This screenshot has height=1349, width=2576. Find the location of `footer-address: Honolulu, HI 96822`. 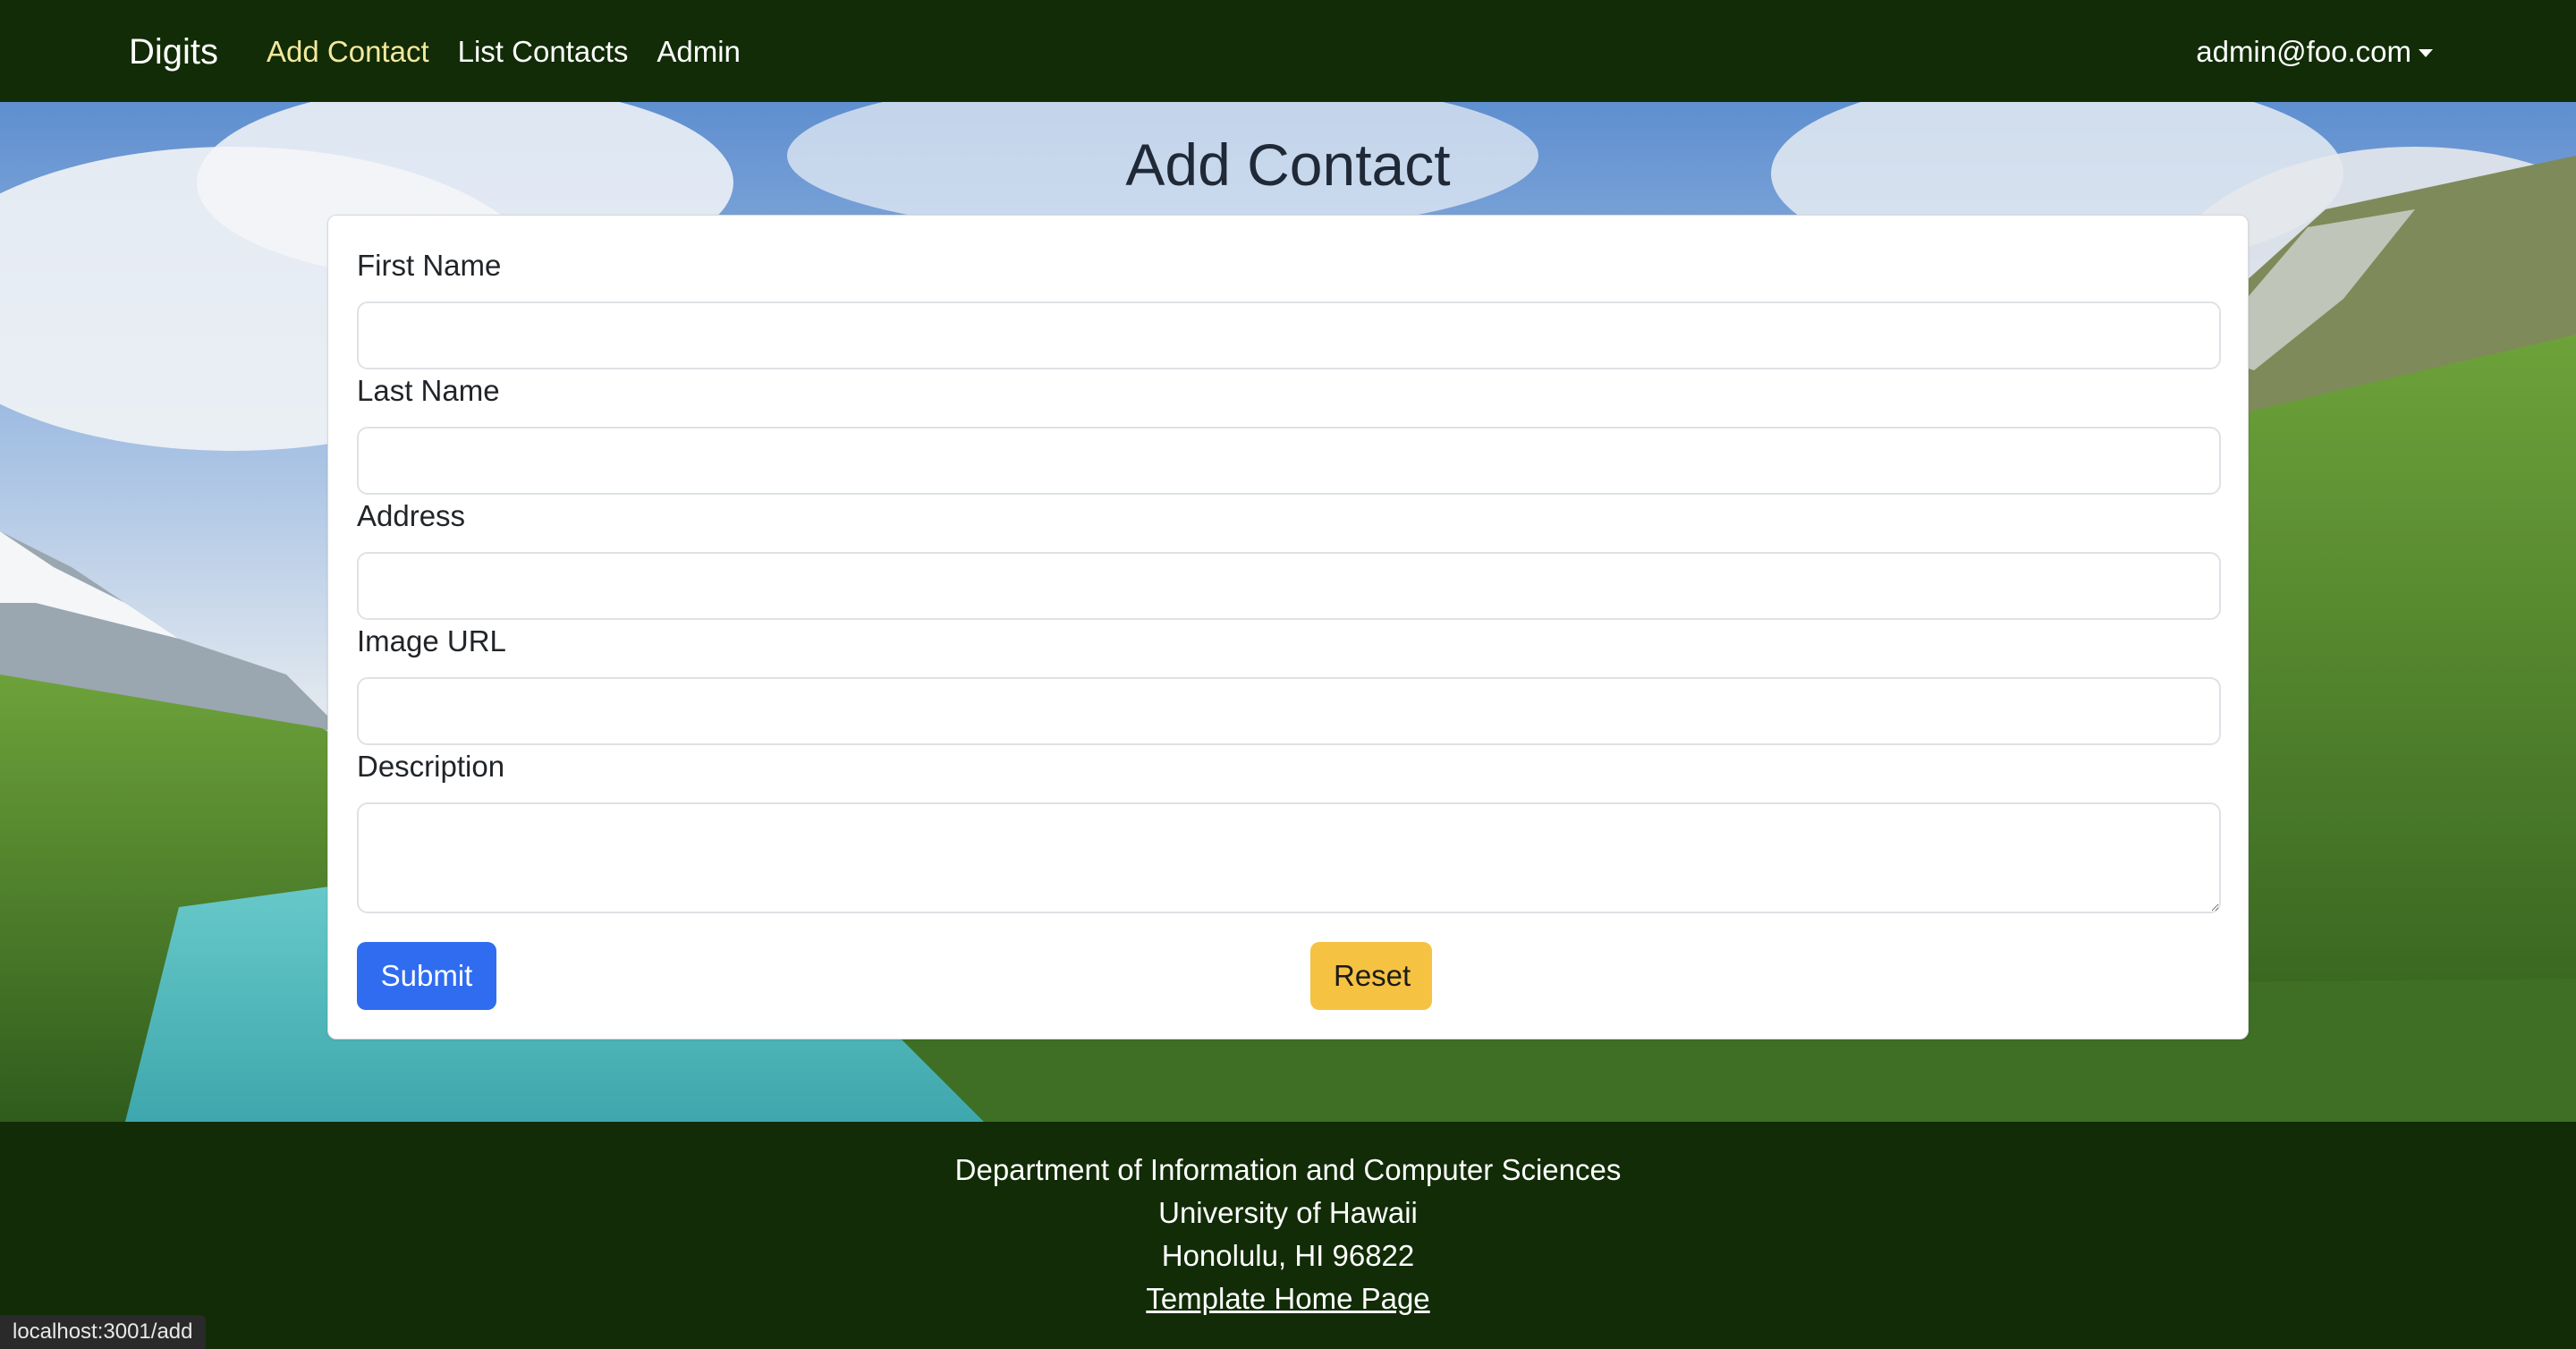

footer-address: Honolulu, HI 96822 is located at coordinates (1288, 1255).